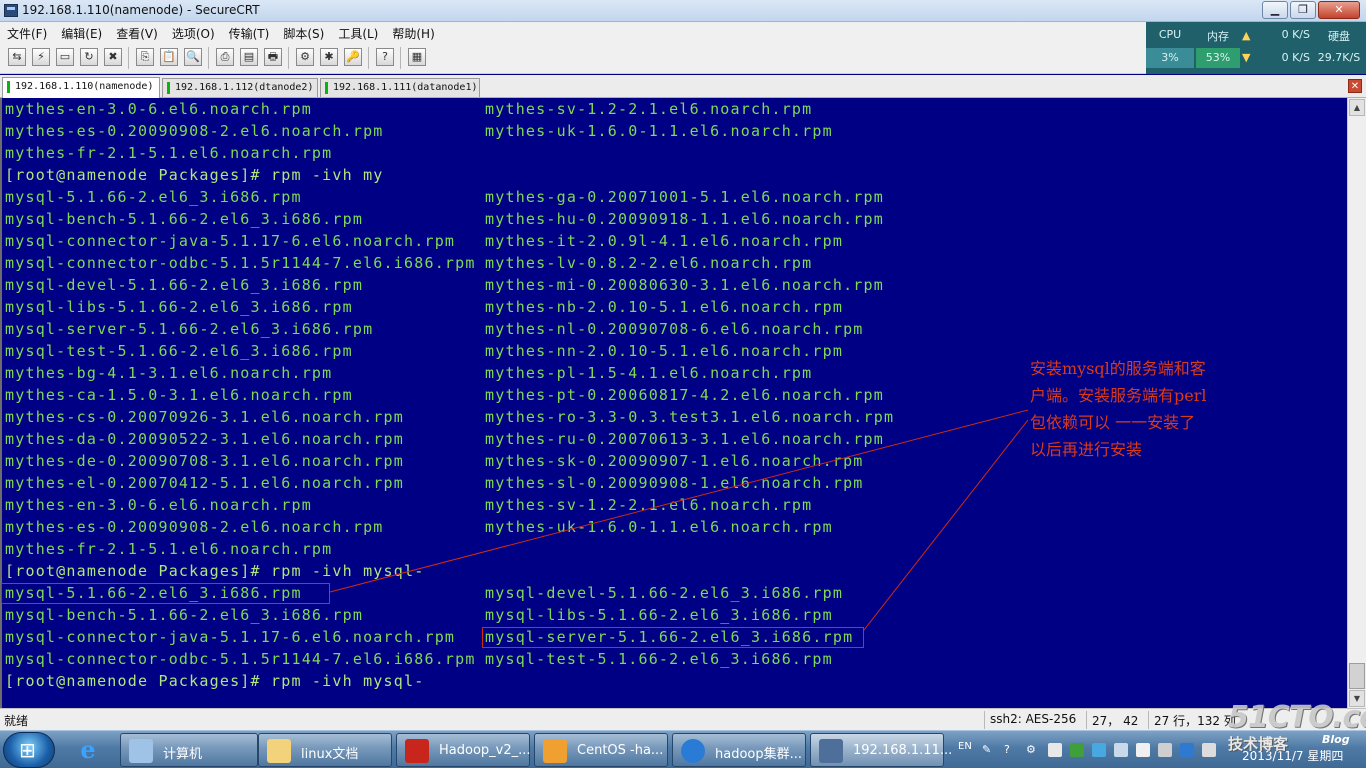 The width and height of the screenshot is (1366, 768). What do you see at coordinates (1033, 750) in the screenshot?
I see `settings-tray-icon: ⚙` at bounding box center [1033, 750].